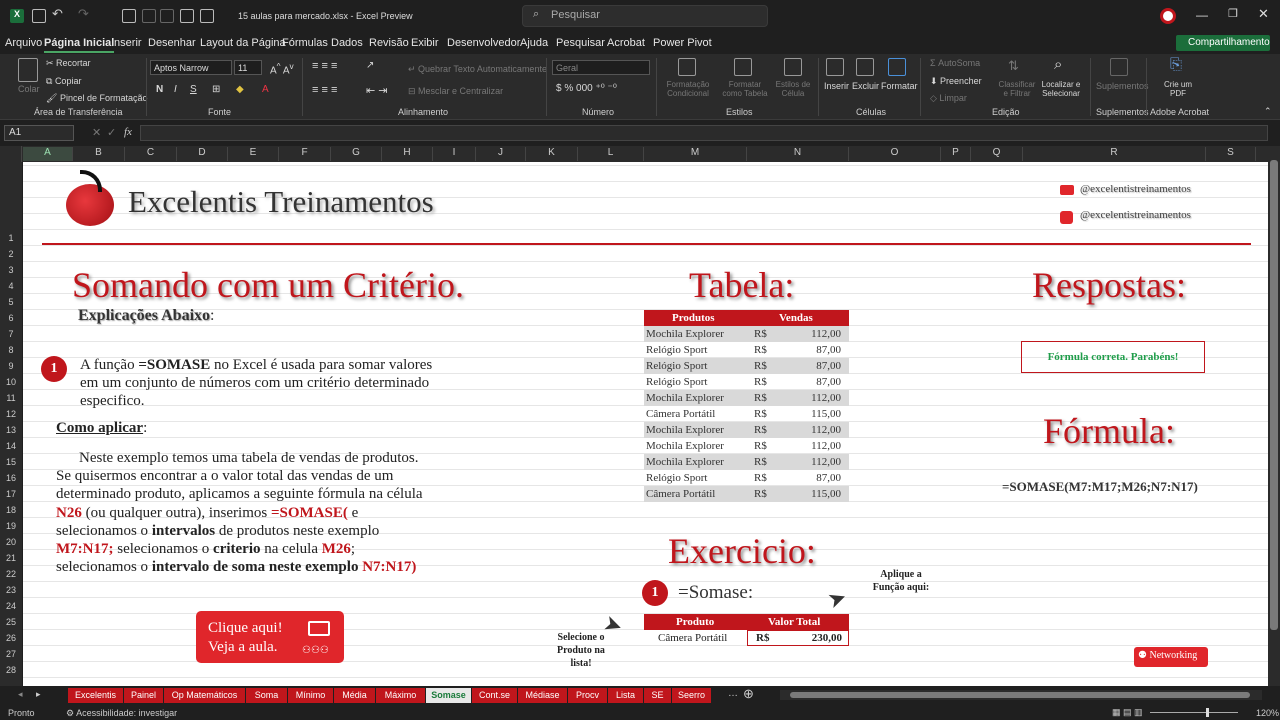 The image size is (1280, 720). Describe the element at coordinates (11, 574) in the screenshot. I see `row-header: 22` at that location.